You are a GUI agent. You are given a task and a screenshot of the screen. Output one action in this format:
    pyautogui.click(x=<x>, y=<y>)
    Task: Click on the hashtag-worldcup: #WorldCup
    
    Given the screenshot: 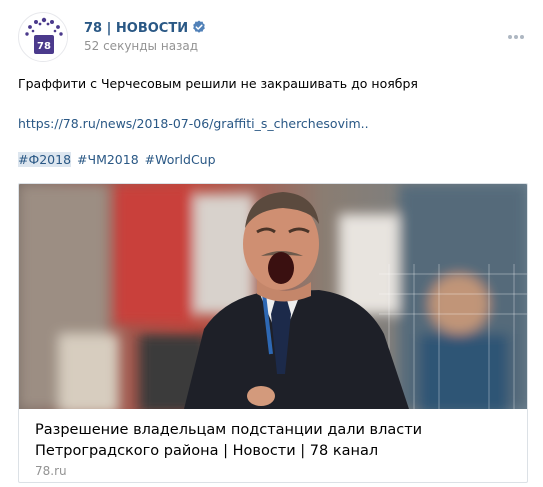 What is the action you would take?
    pyautogui.click(x=180, y=159)
    